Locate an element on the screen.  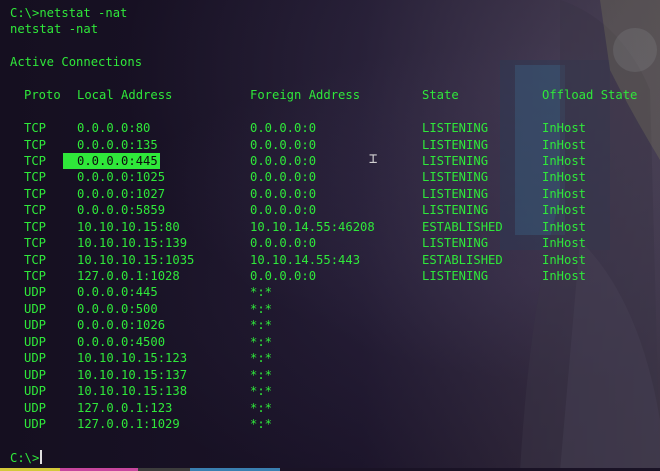
table-row: UDP 10.10.10.15:123 *:* is located at coordinates (335, 358).